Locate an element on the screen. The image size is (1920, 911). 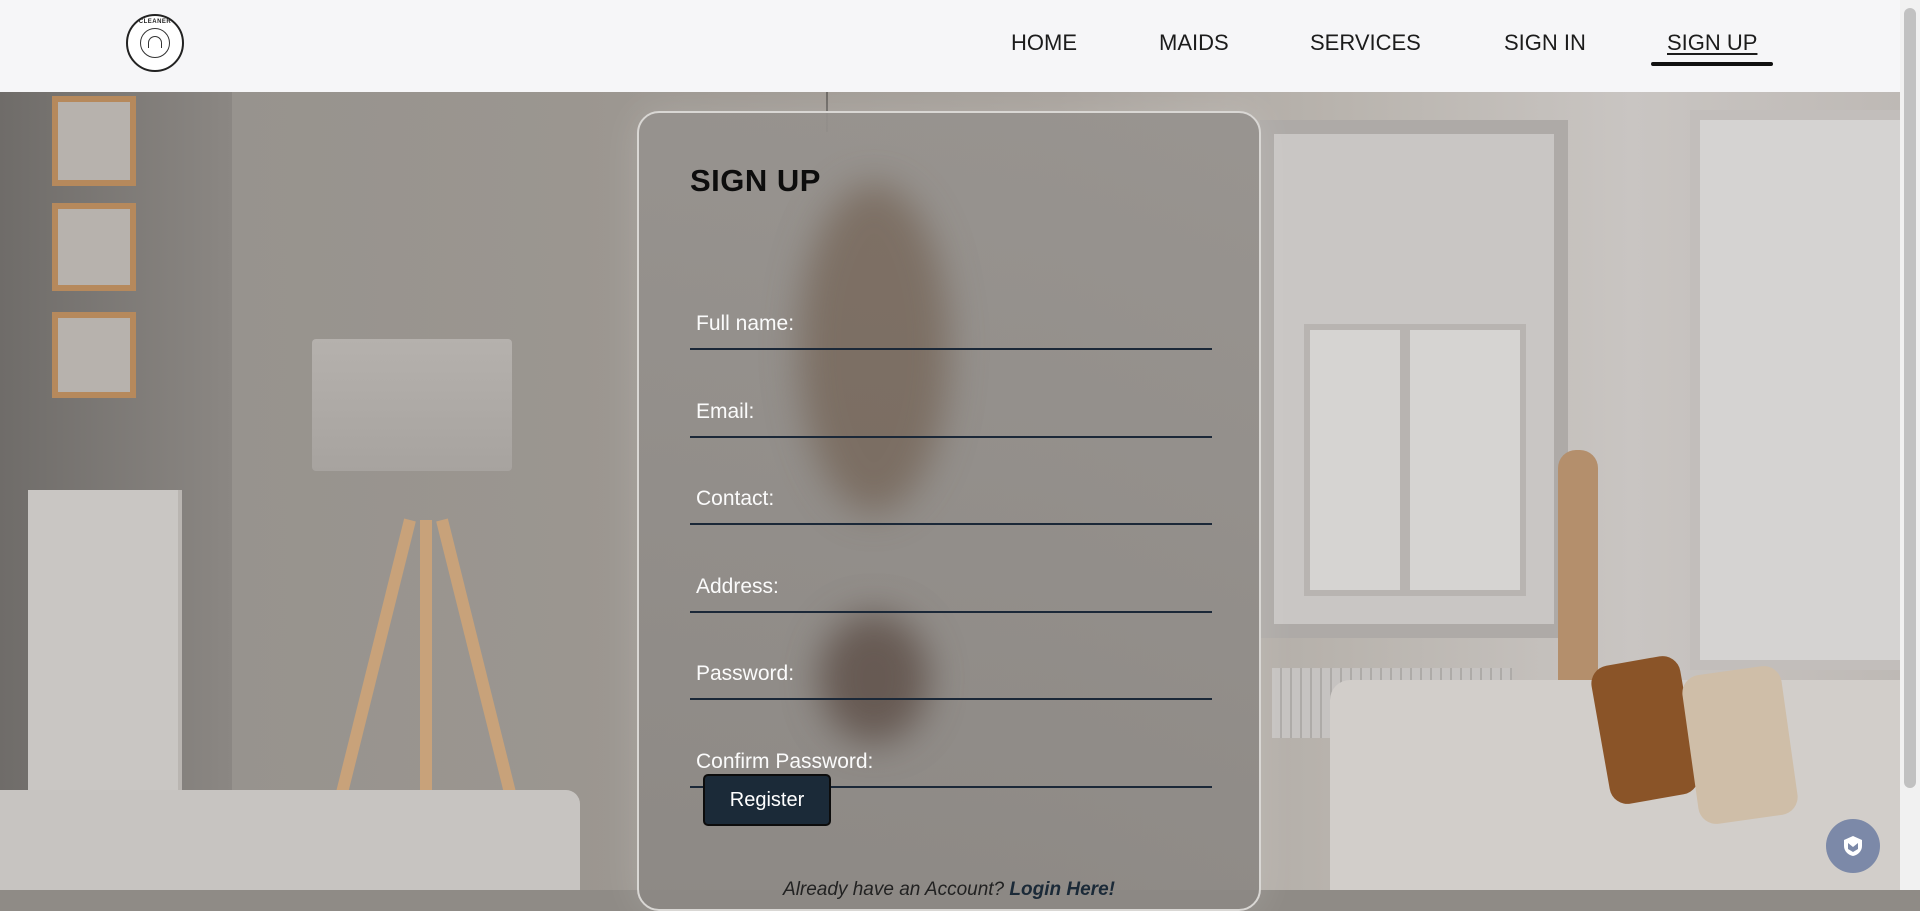
address-field is located at coordinates (951, 581).